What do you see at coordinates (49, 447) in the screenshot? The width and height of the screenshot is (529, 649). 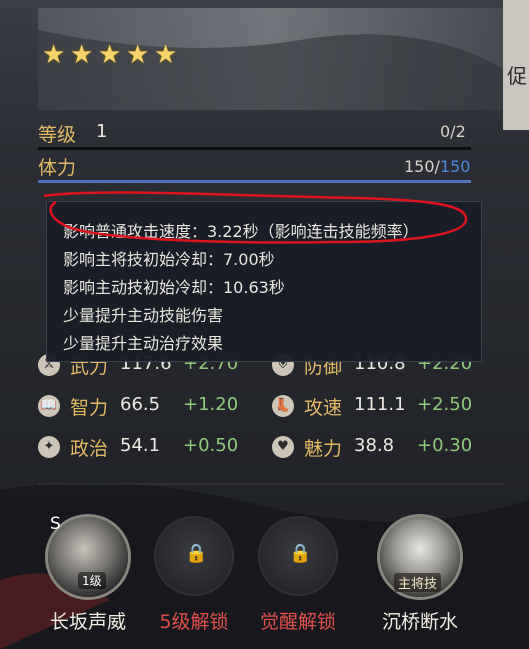 I see `emblem-icon: ✦` at bounding box center [49, 447].